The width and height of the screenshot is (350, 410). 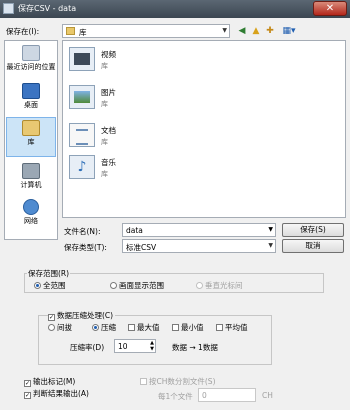 What do you see at coordinates (148, 327) in the screenshot?
I see `checkbox-label: 最大值` at bounding box center [148, 327].